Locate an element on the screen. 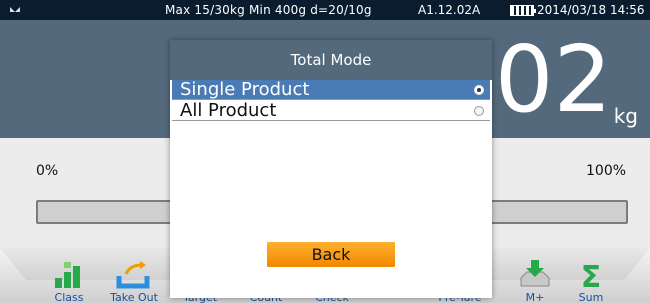 This screenshot has height=303, width=650. signal-icon is located at coordinates (15, 9).